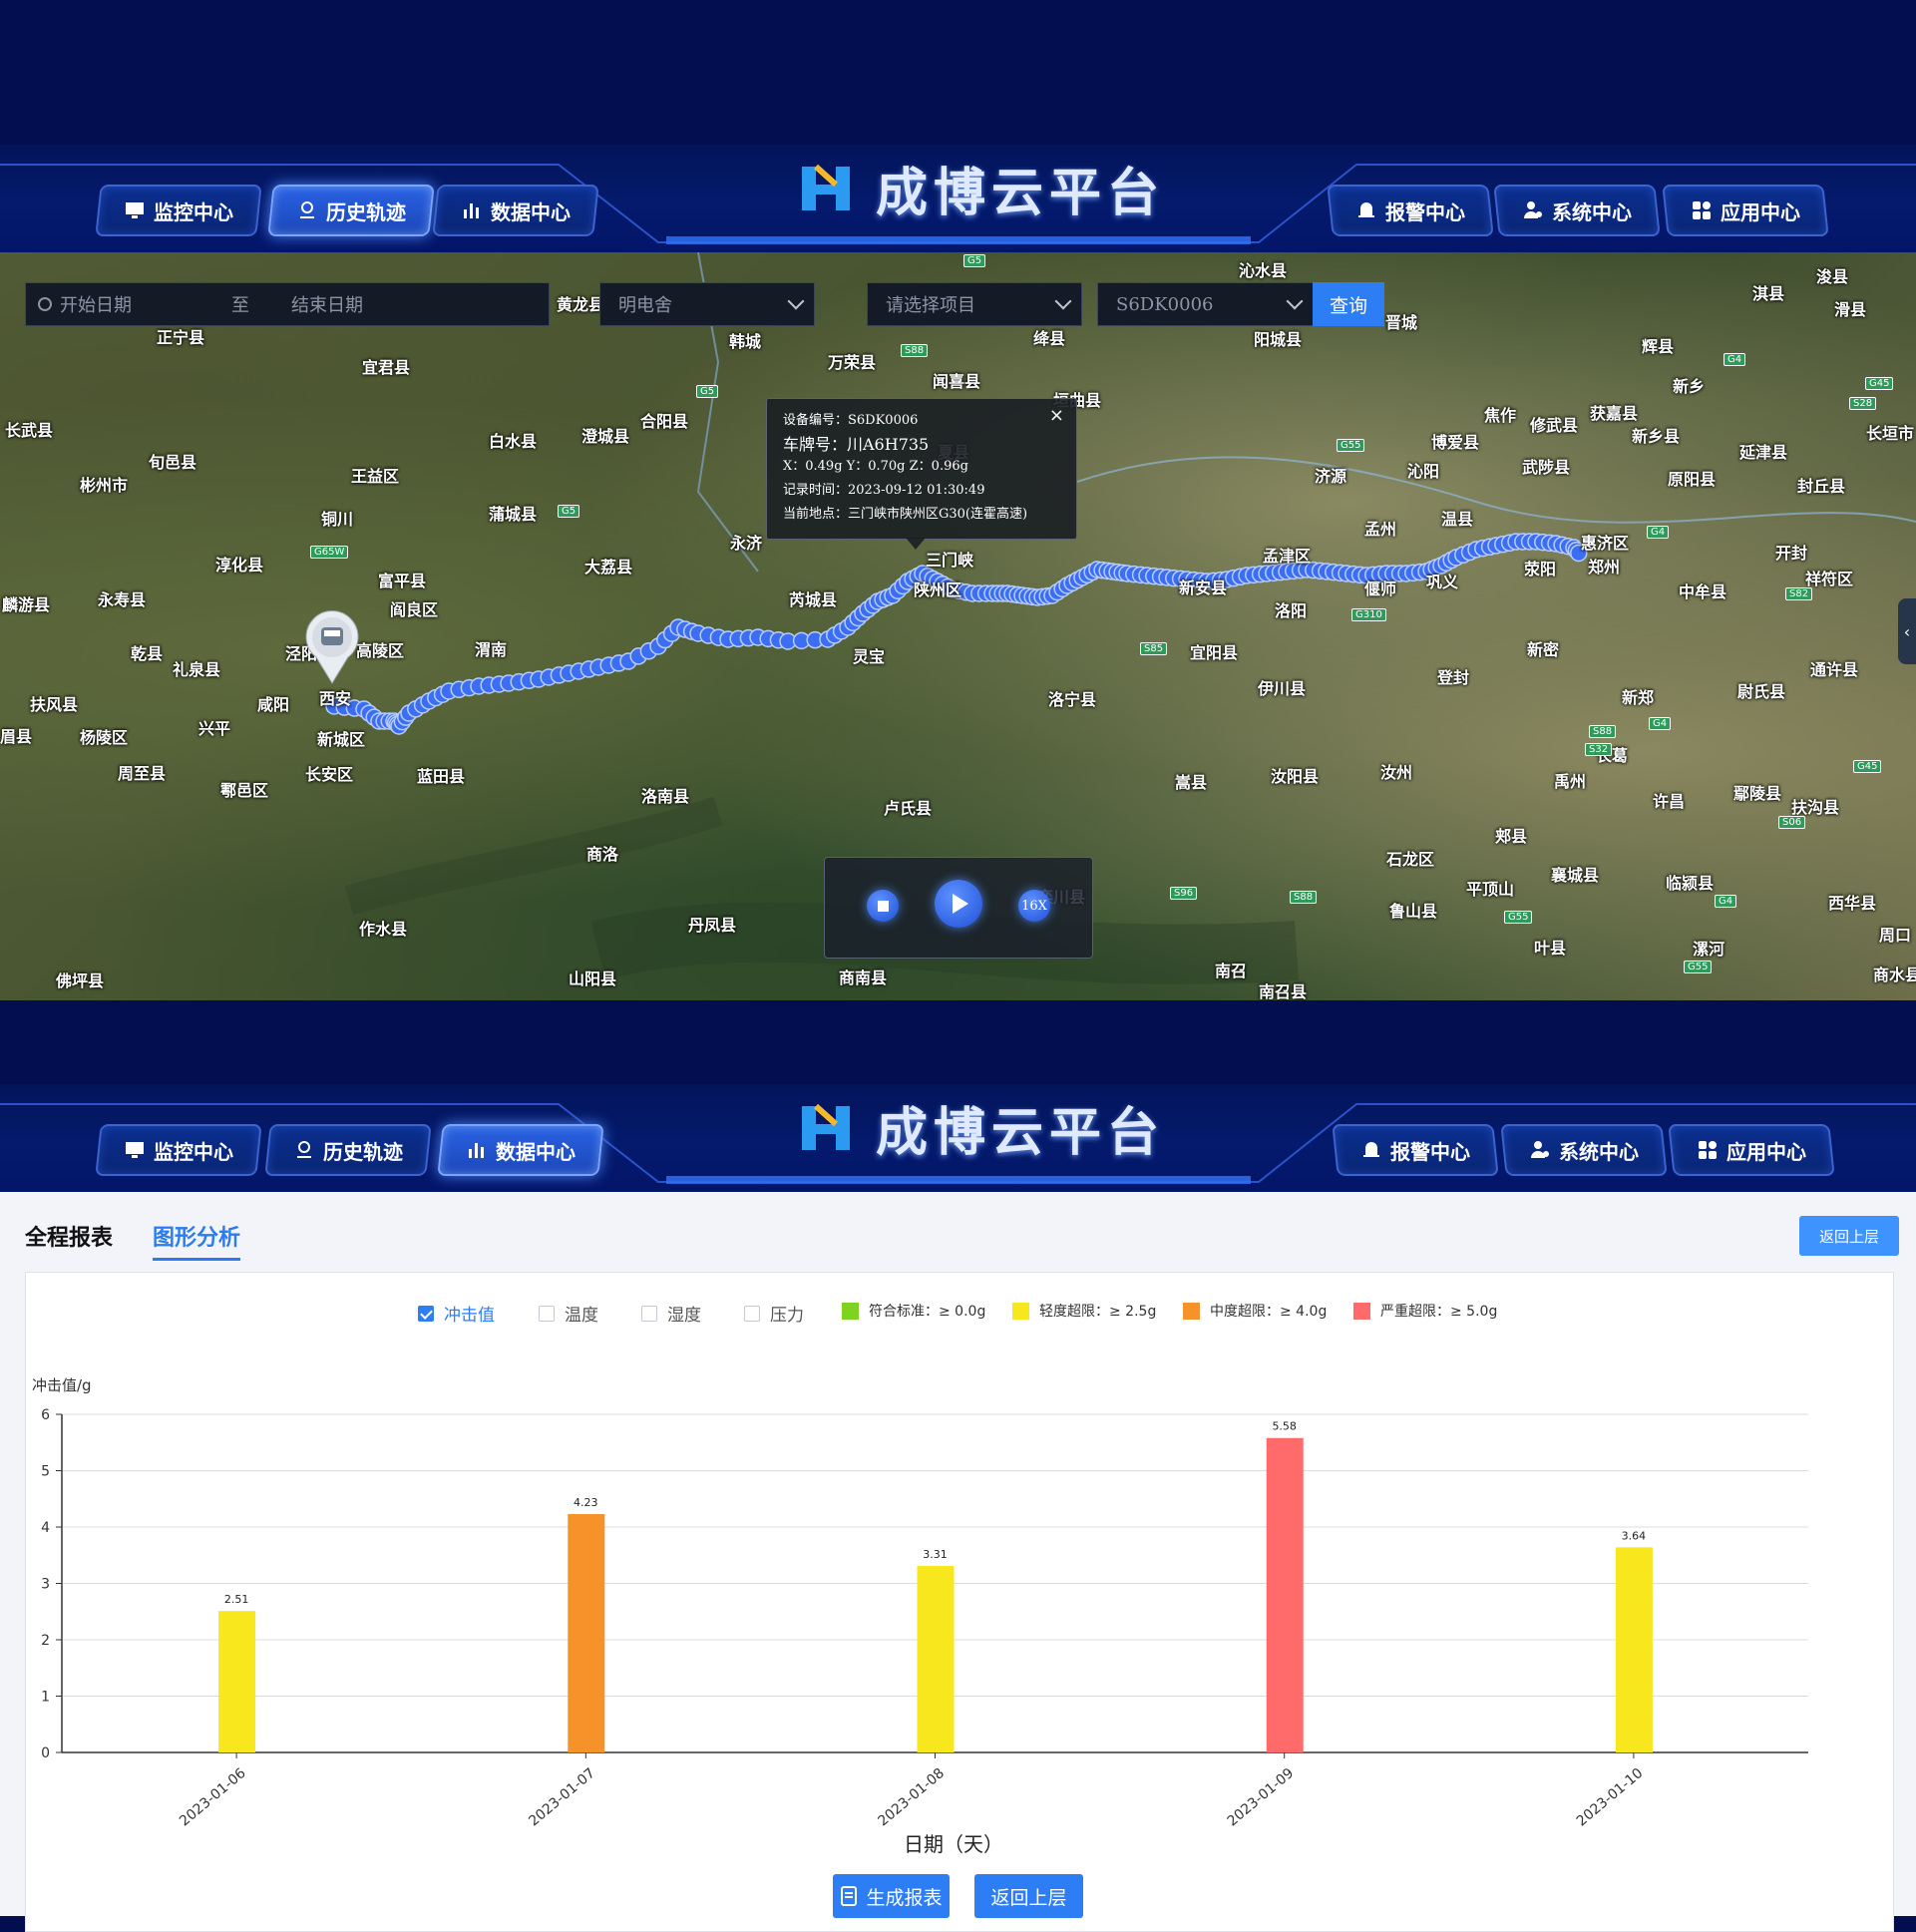 The width and height of the screenshot is (1916, 1932). What do you see at coordinates (981, 188) in the screenshot?
I see `platform-logo: 成博云平台` at bounding box center [981, 188].